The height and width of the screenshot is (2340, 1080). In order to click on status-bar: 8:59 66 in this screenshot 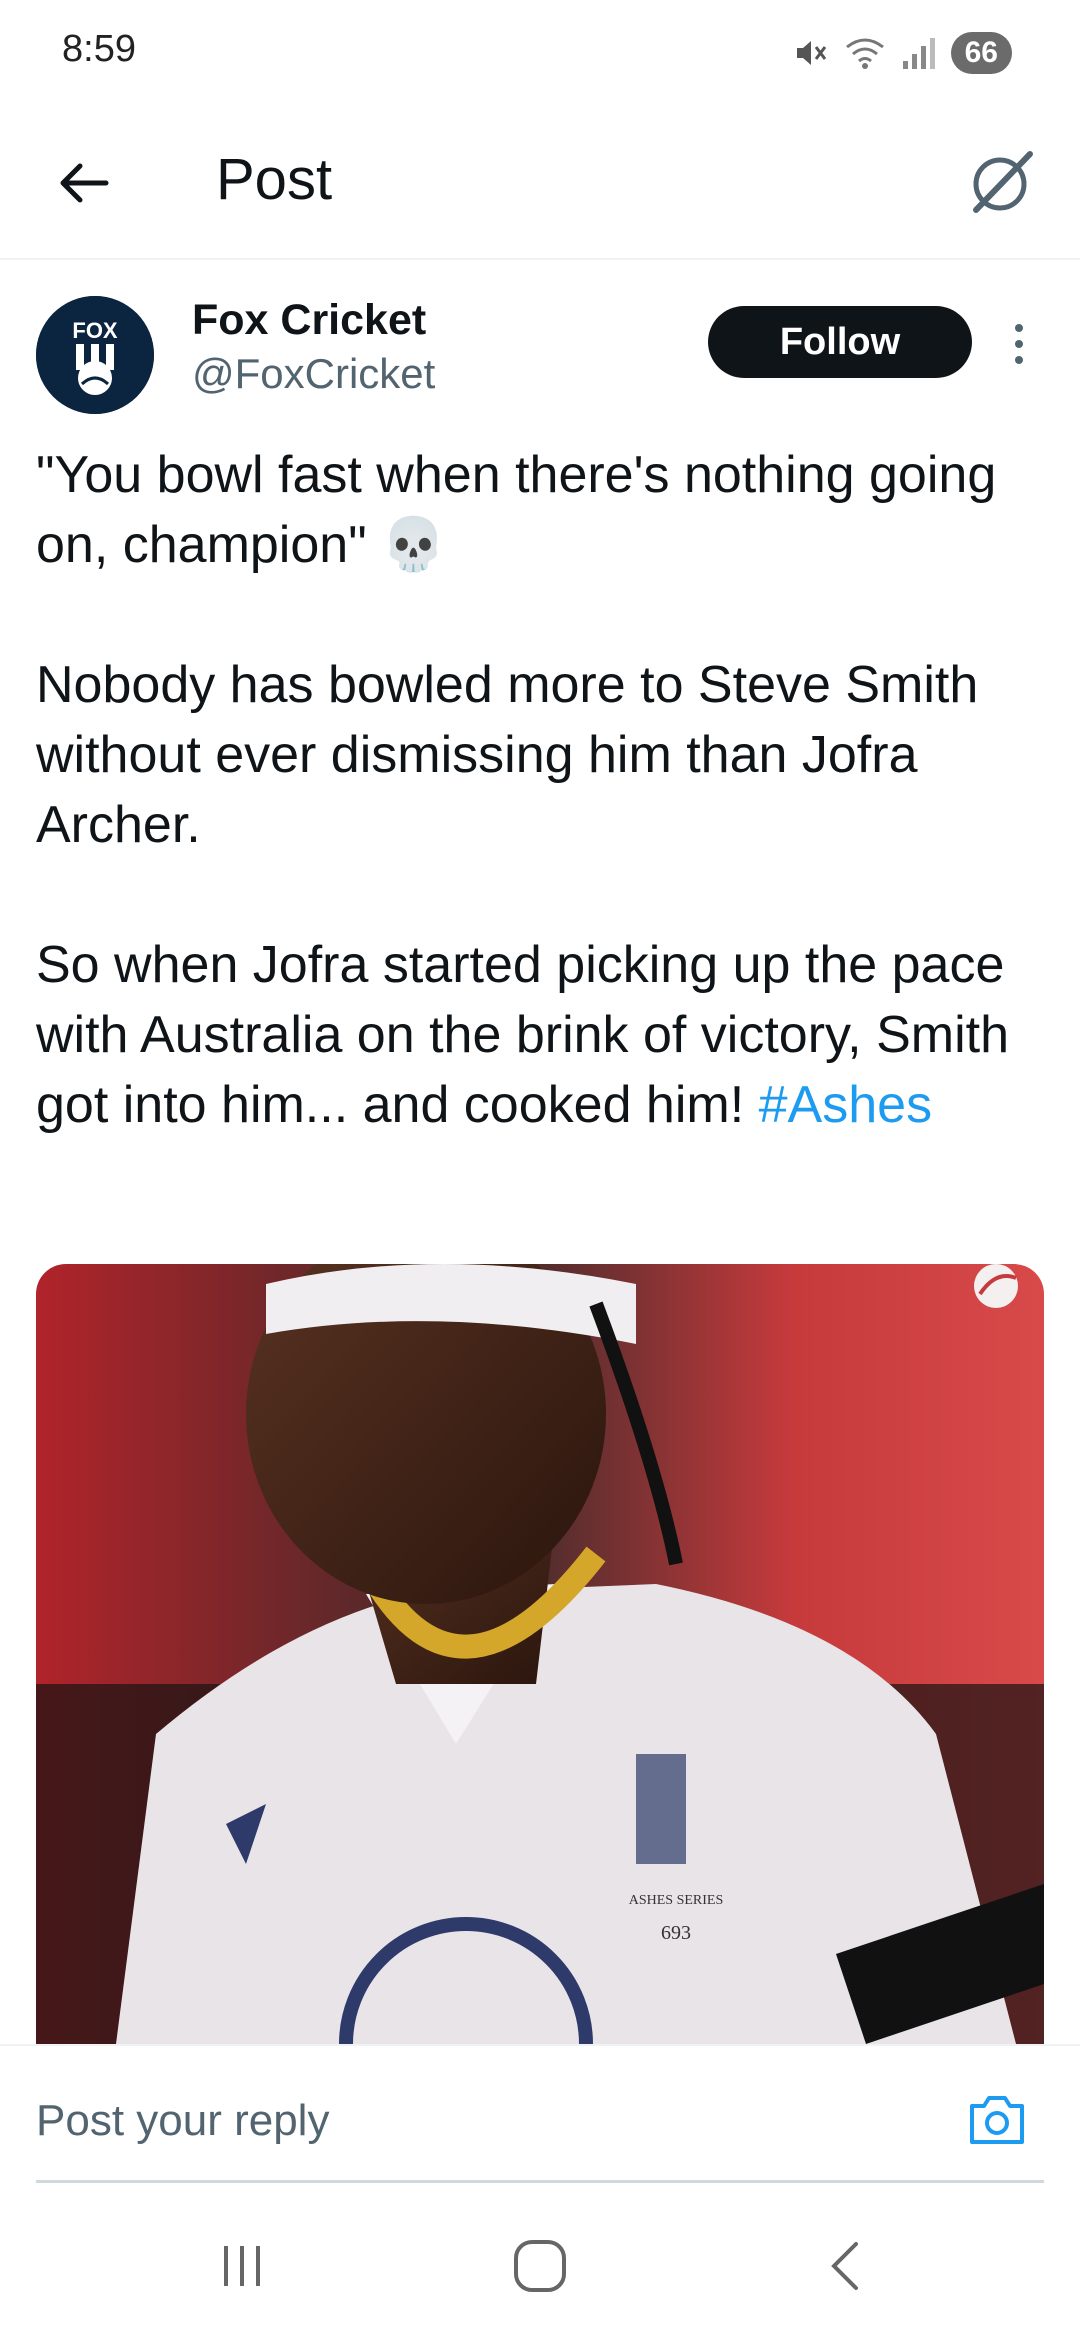, I will do `click(540, 55)`.